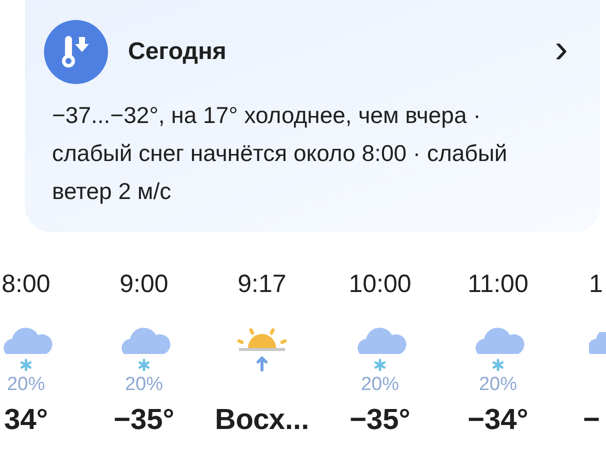  What do you see at coordinates (76, 52) in the screenshot?
I see `thermometer-down-icon` at bounding box center [76, 52].